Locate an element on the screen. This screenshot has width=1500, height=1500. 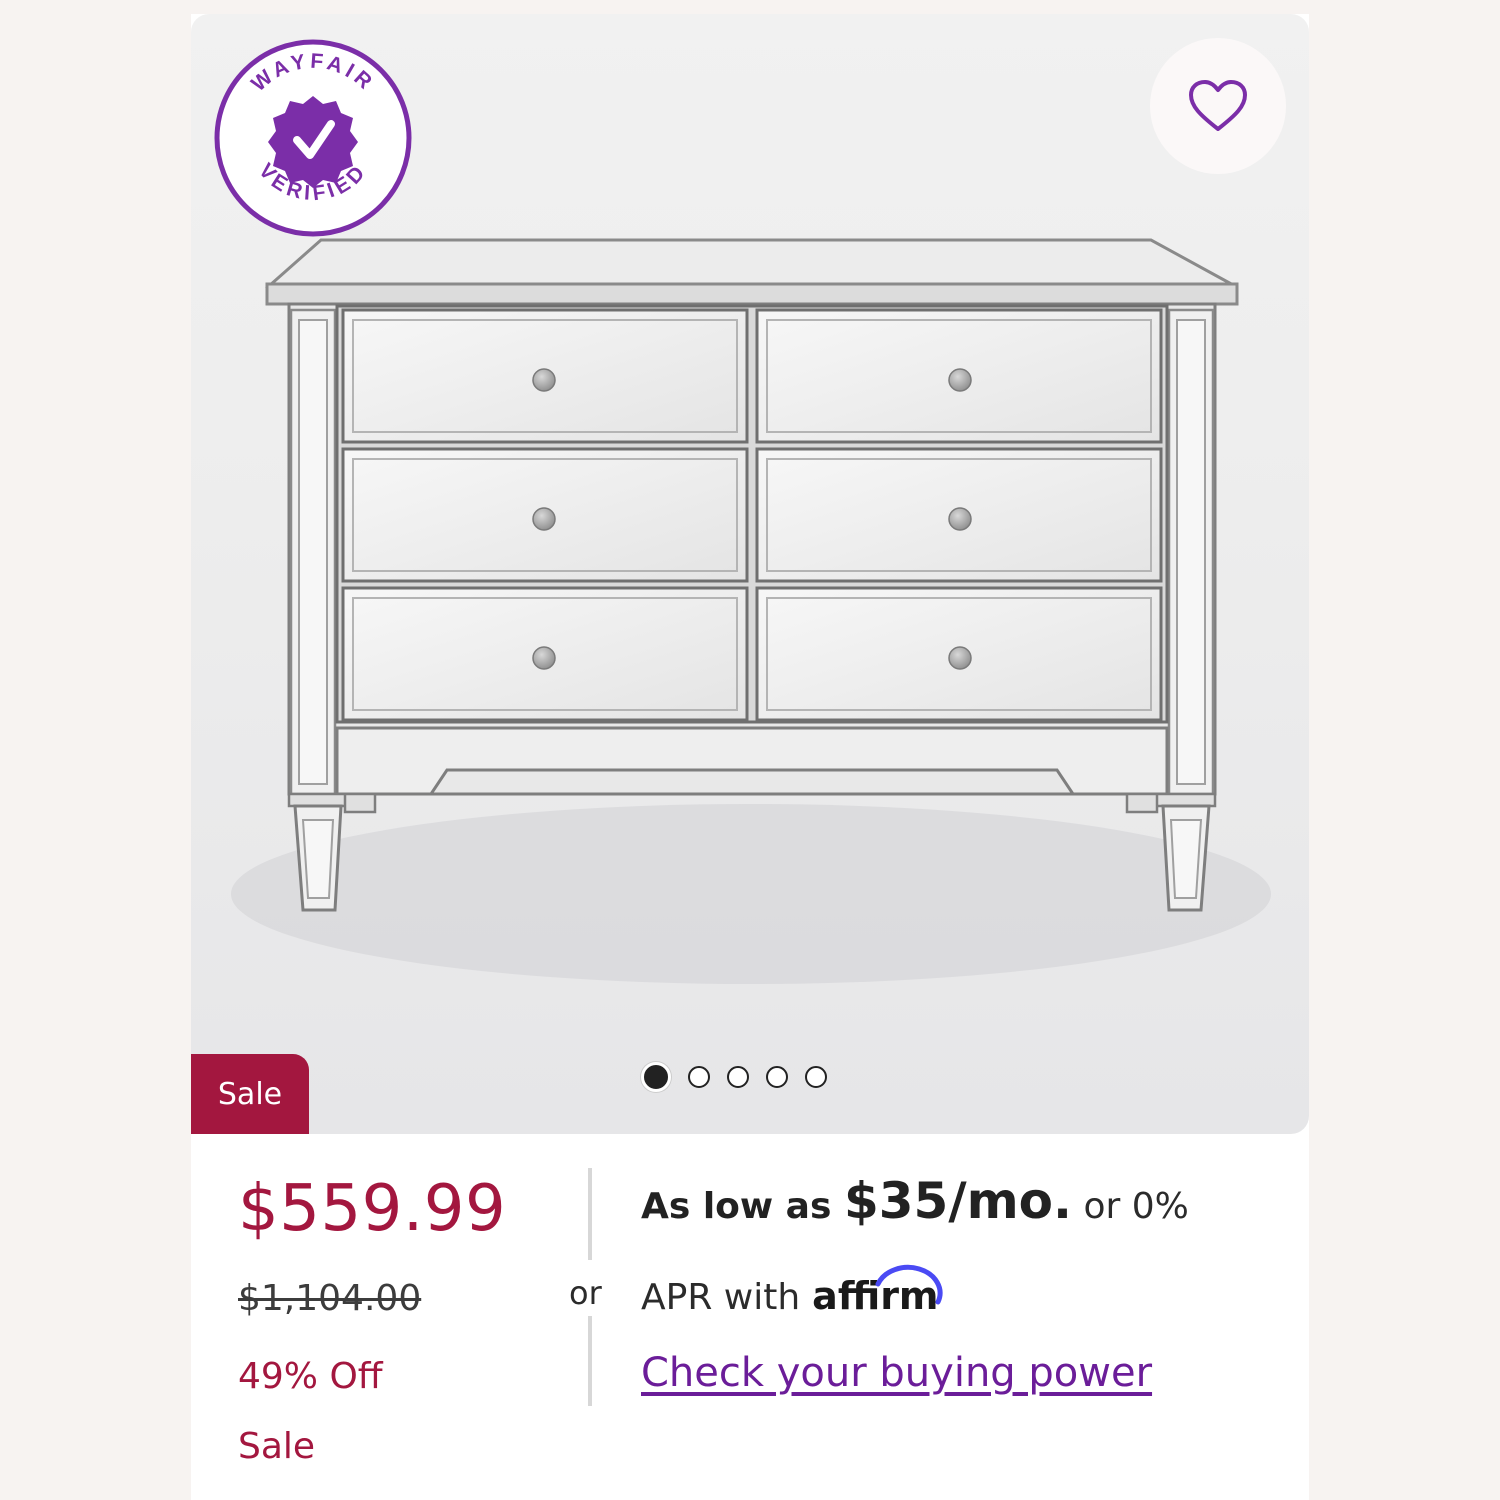
heart-outline-icon is located at coordinates (1218, 105).